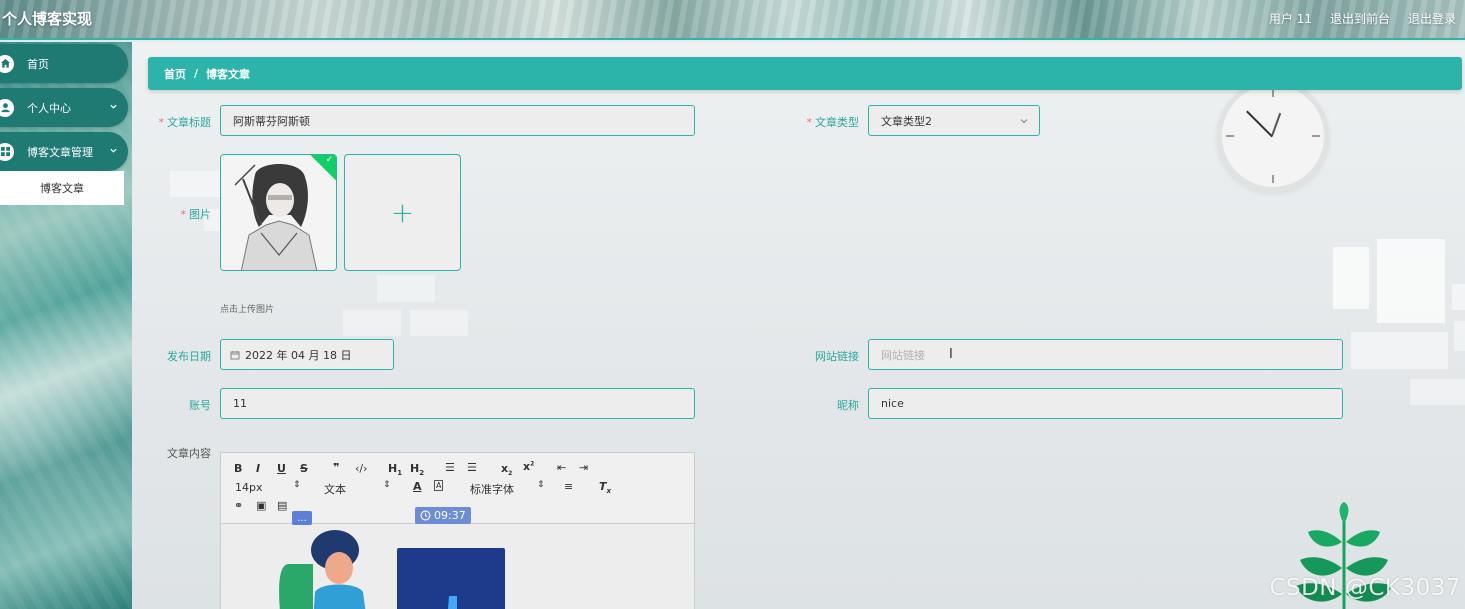  Describe the element at coordinates (951, 354) in the screenshot. I see `text-cursor-icon: I` at that location.